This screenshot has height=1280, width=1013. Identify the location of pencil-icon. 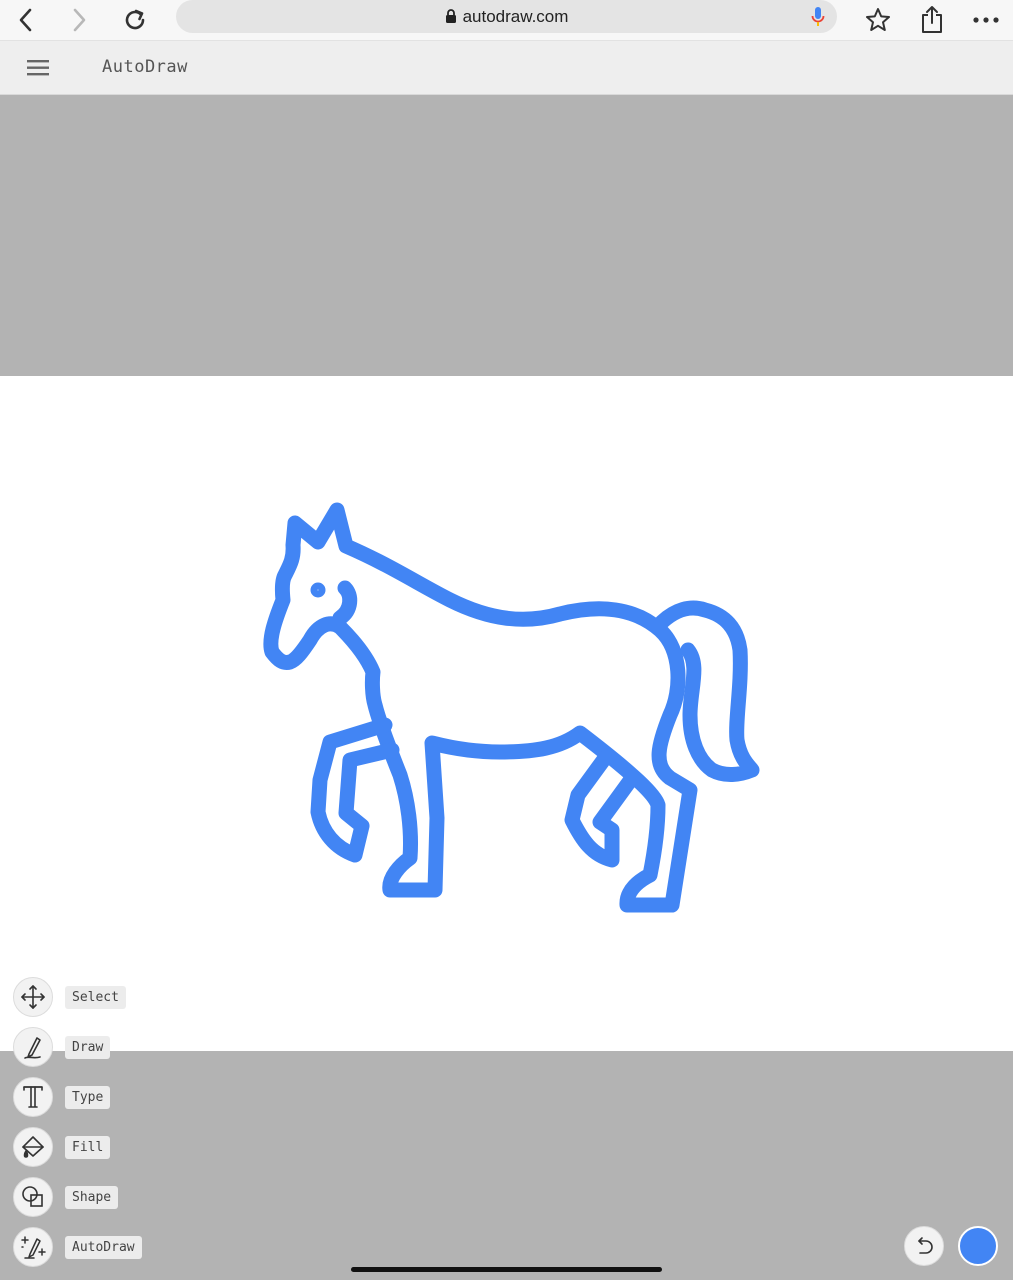
(32, 1048).